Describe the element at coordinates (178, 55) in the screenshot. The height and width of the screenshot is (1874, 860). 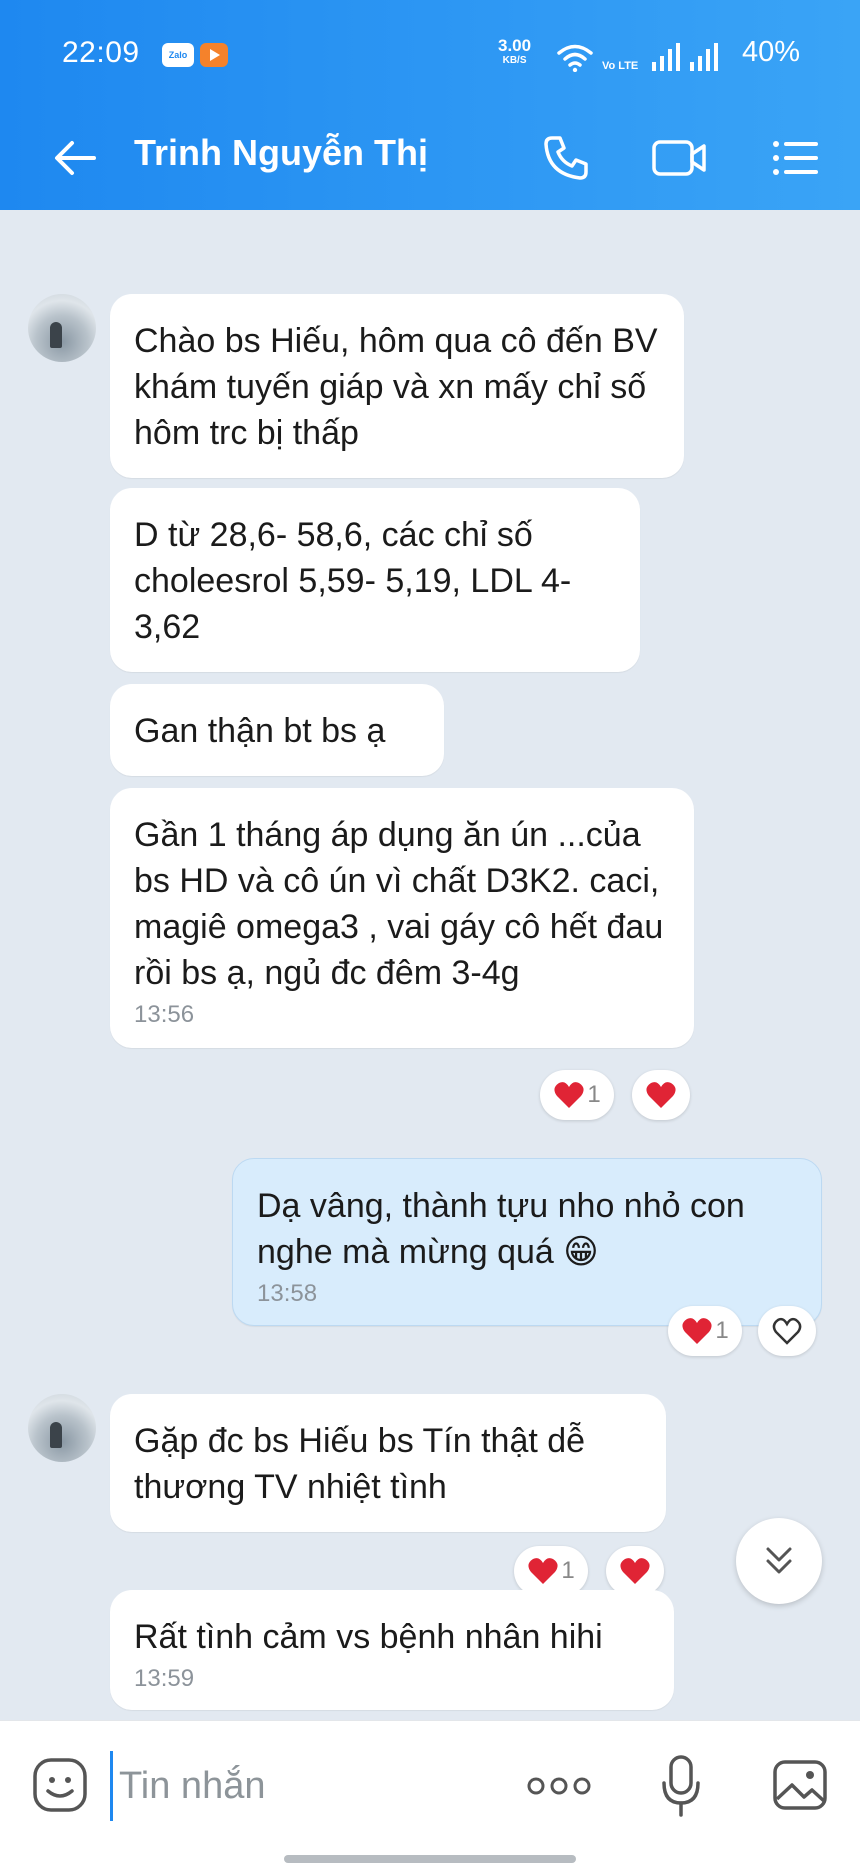
I see `zalo-notification-icon: Zalo` at that location.